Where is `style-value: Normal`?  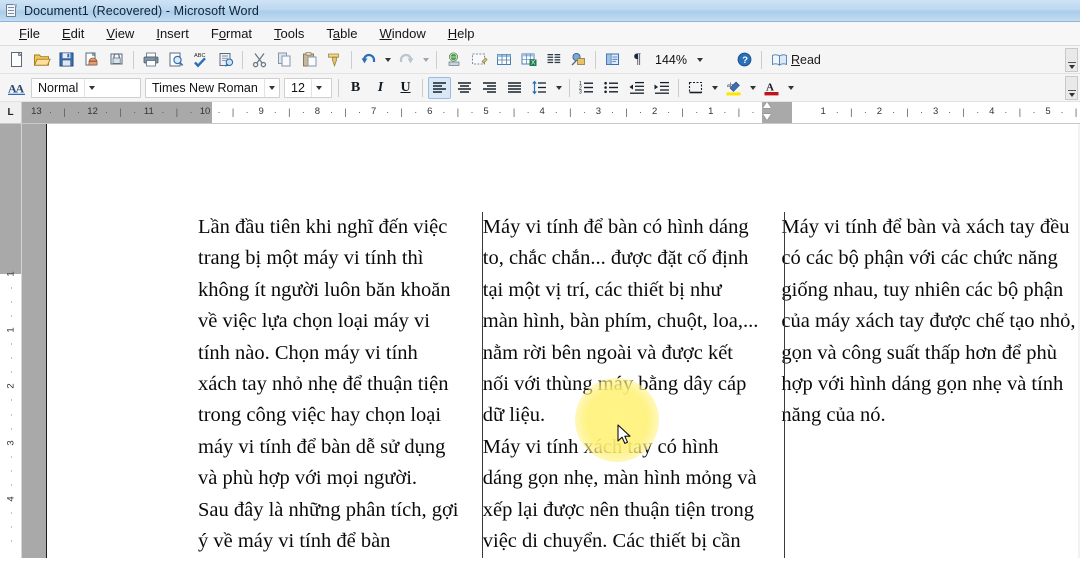
style-value: Normal is located at coordinates (58, 87).